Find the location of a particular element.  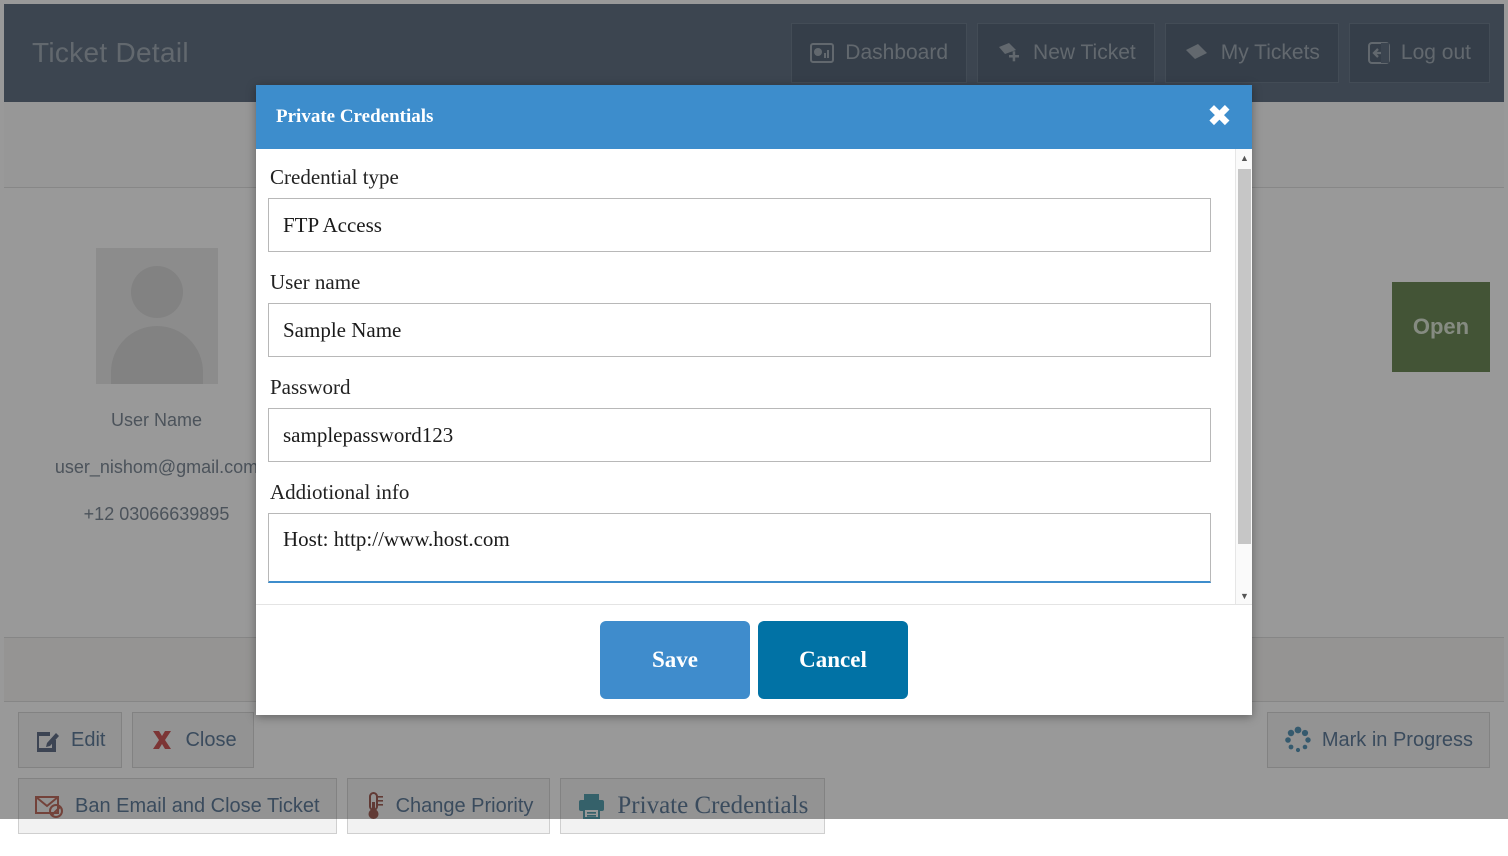

additional-info-label: Addiotional info is located at coordinates (740, 492).